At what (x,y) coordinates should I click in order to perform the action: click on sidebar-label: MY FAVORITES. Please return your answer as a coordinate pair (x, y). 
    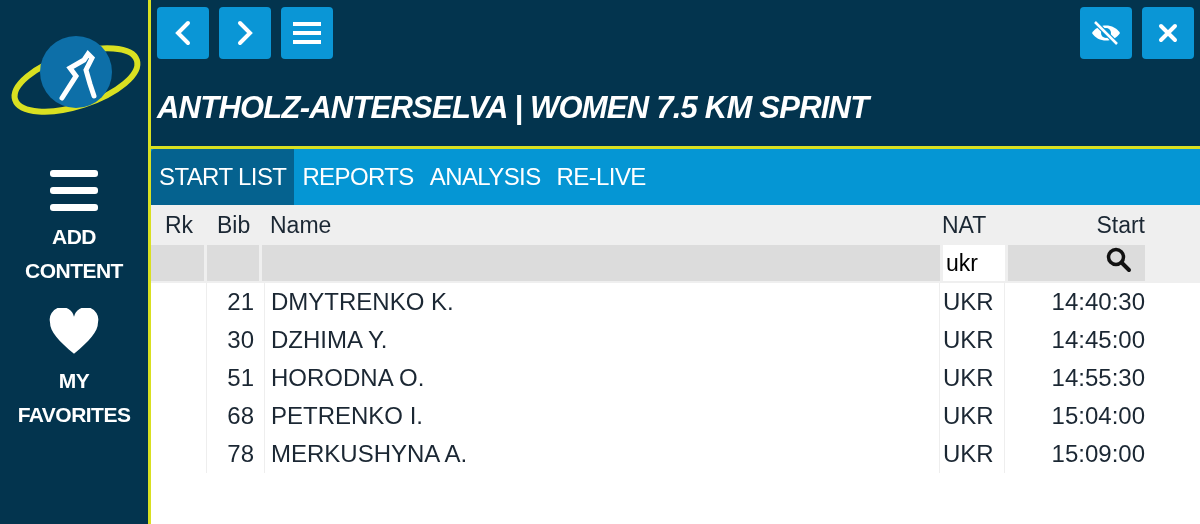
    Looking at the image, I should click on (74, 398).